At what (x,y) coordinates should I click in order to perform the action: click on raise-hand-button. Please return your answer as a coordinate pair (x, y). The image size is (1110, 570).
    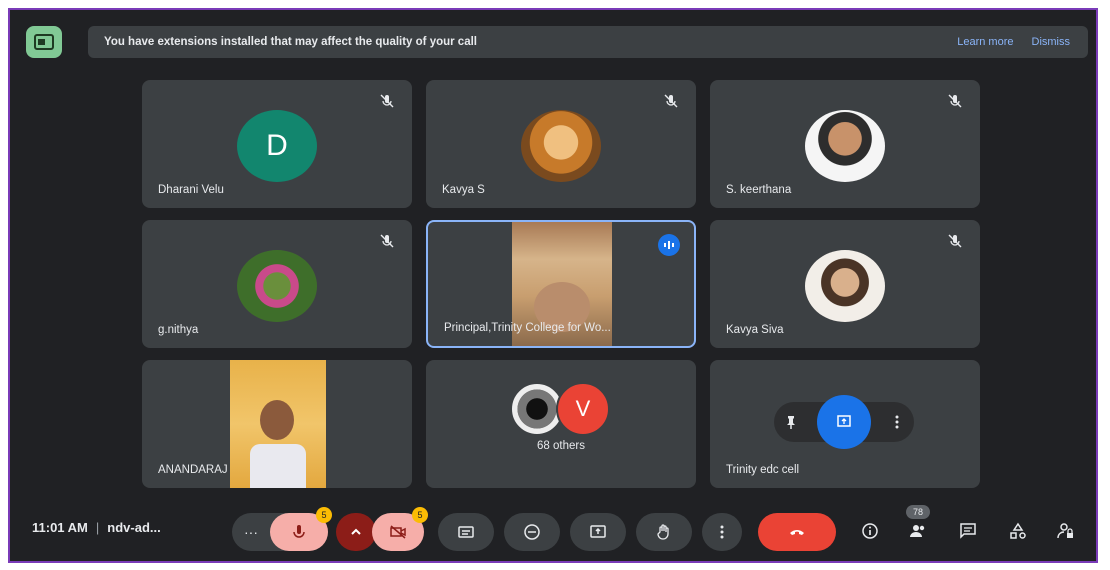
    Looking at the image, I should click on (664, 532).